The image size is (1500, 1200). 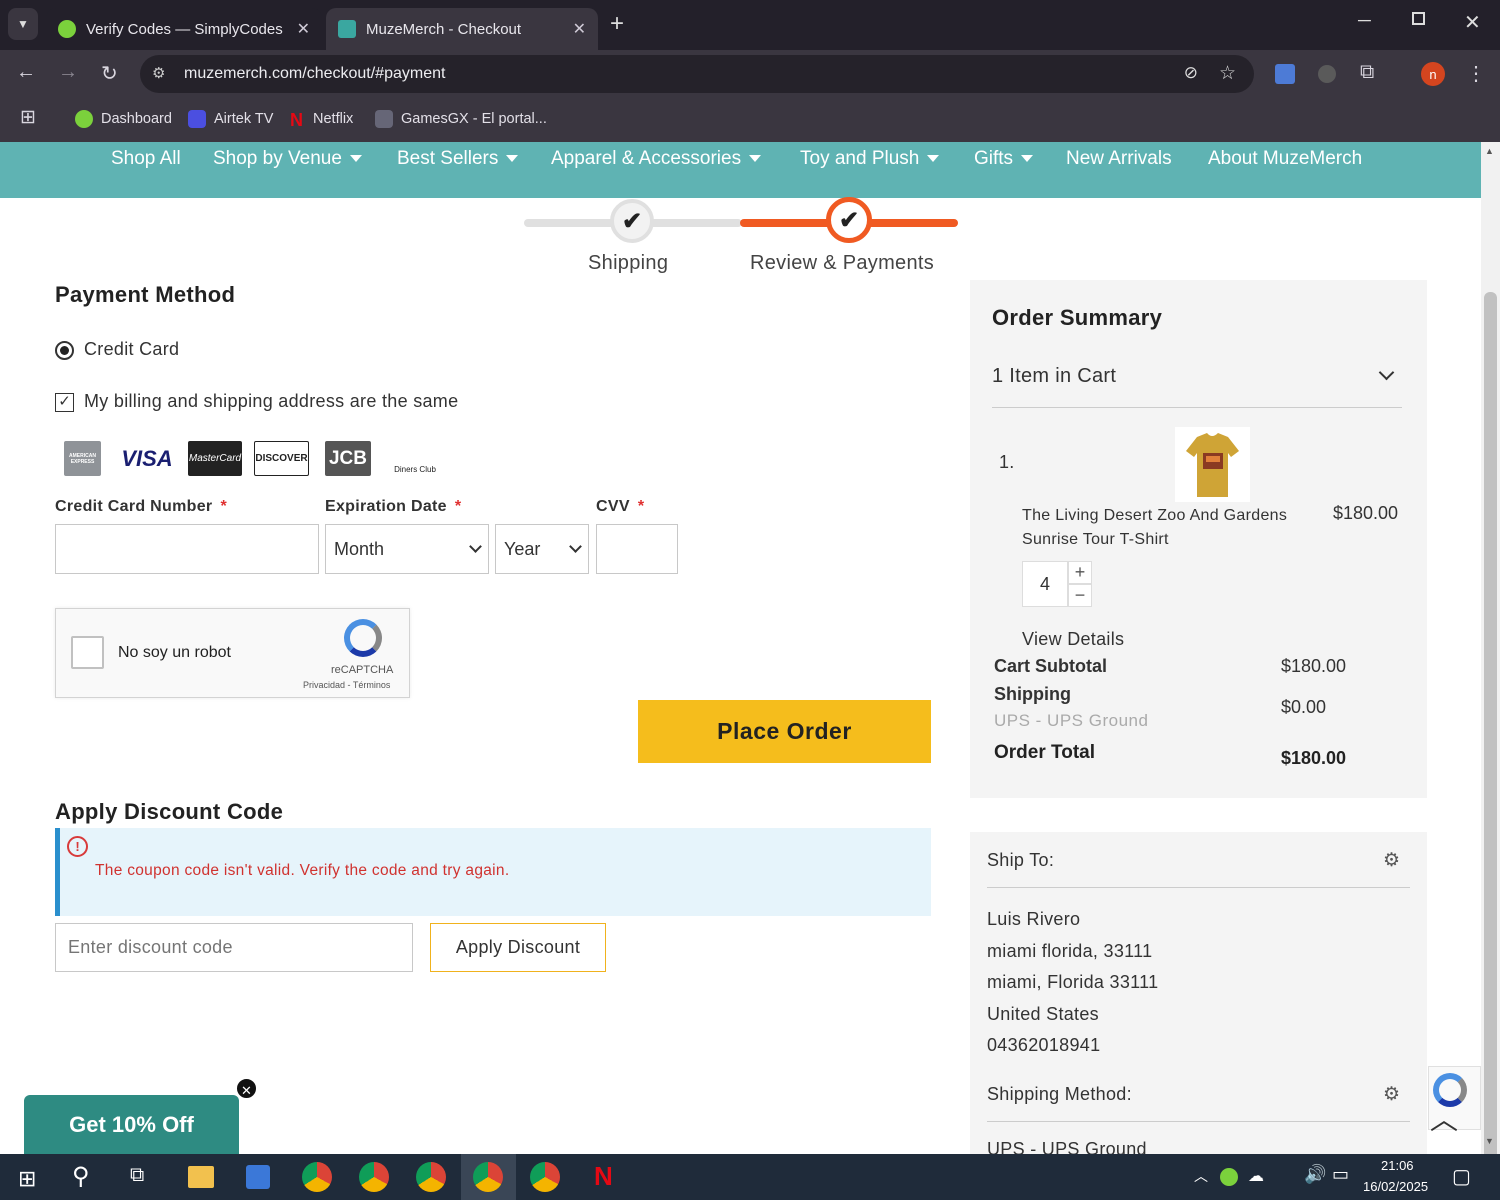 What do you see at coordinates (1489, 151) in the screenshot?
I see `scroll-up-arrow: ▲` at bounding box center [1489, 151].